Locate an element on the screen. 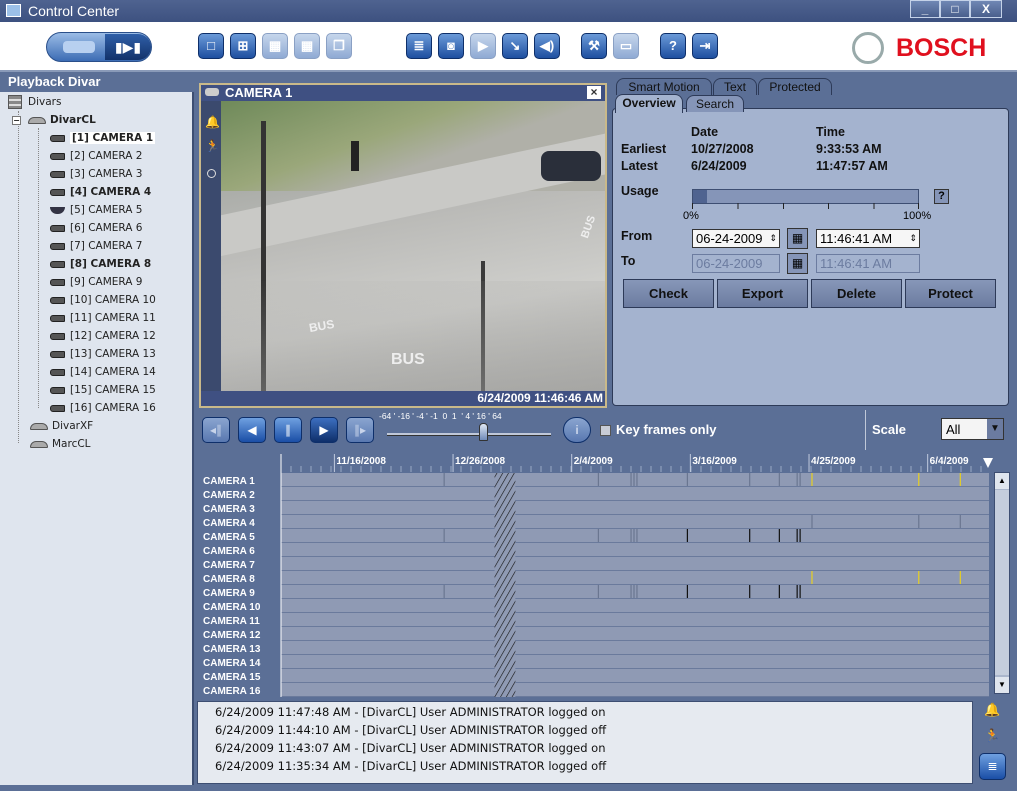 The image size is (1017, 791). sidebar-camera-10: [10] CAMERA 10 is located at coordinates (103, 300).